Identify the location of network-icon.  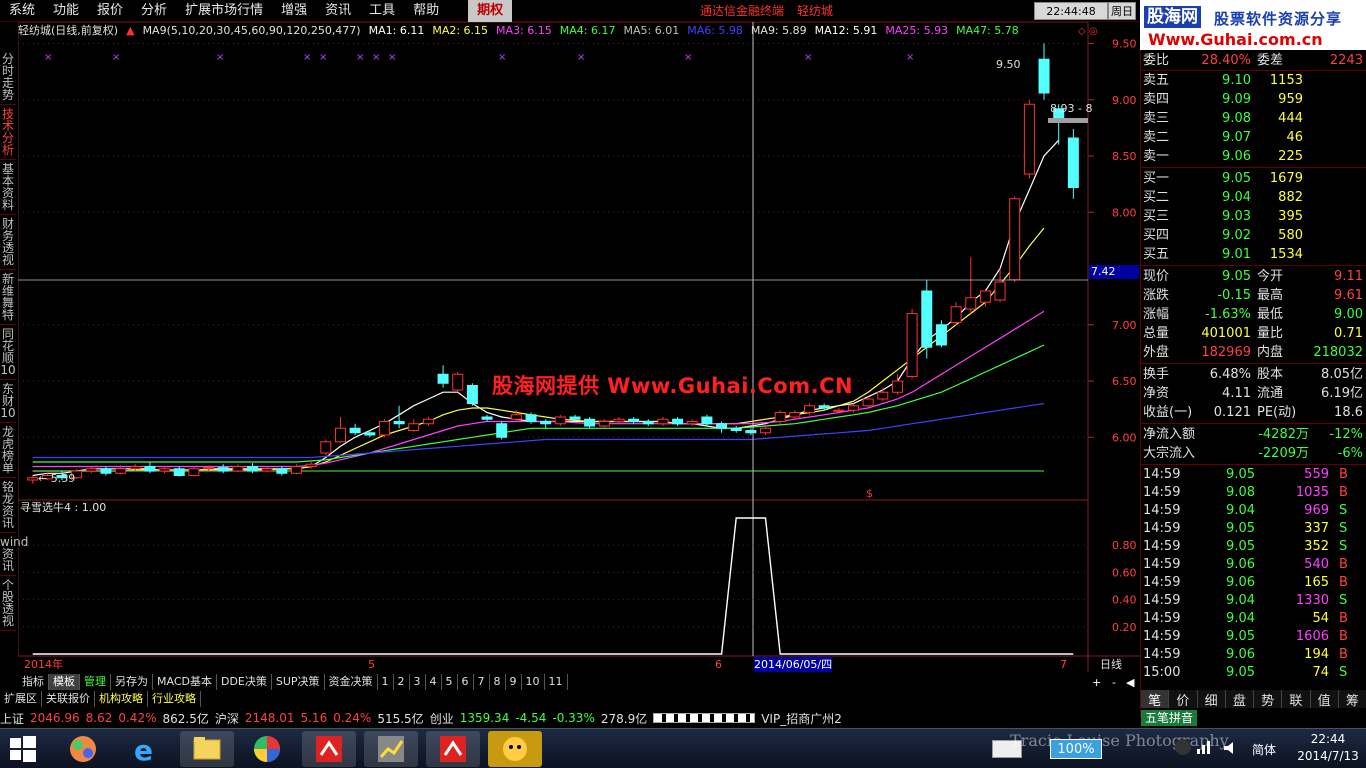
(1205, 746).